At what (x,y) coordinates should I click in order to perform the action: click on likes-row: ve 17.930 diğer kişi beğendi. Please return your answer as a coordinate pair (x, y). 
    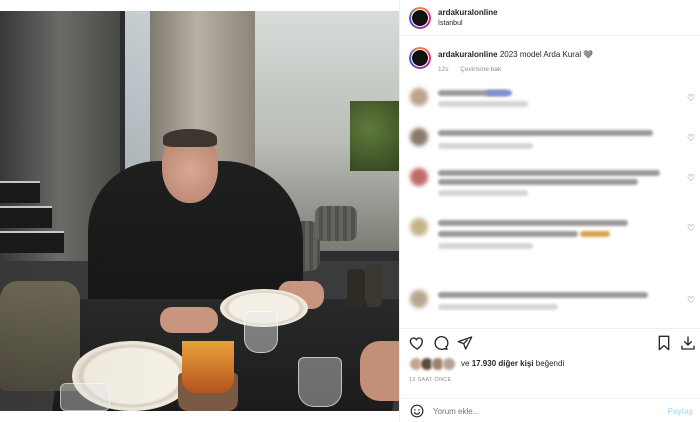
    Looking at the image, I should click on (554, 364).